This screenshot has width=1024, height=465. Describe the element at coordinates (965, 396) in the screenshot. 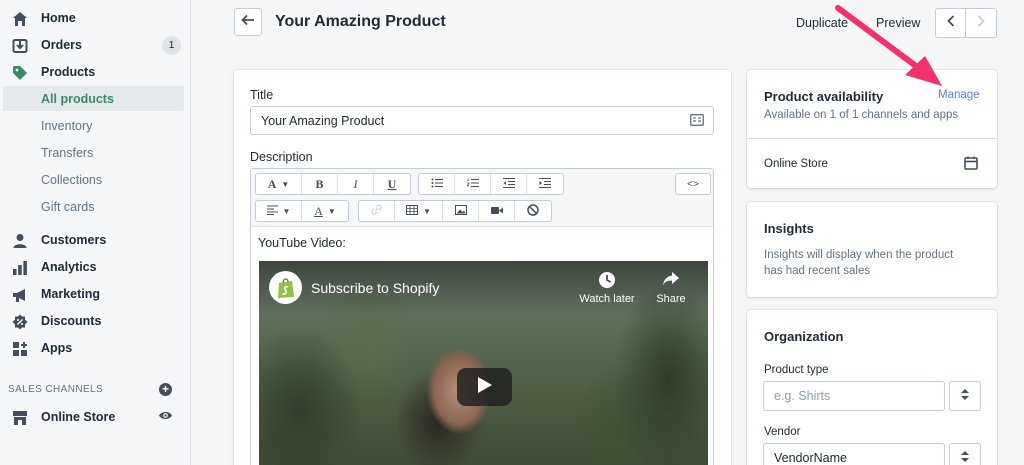

I see `product-type-select-button` at that location.